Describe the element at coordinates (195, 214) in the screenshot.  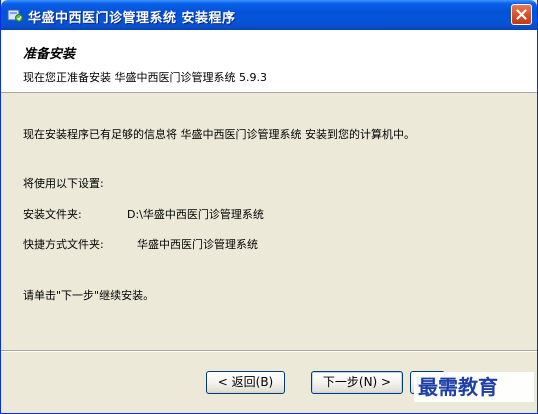
I see `install-folder-value: D:\华盛中西医门诊管理系统` at that location.